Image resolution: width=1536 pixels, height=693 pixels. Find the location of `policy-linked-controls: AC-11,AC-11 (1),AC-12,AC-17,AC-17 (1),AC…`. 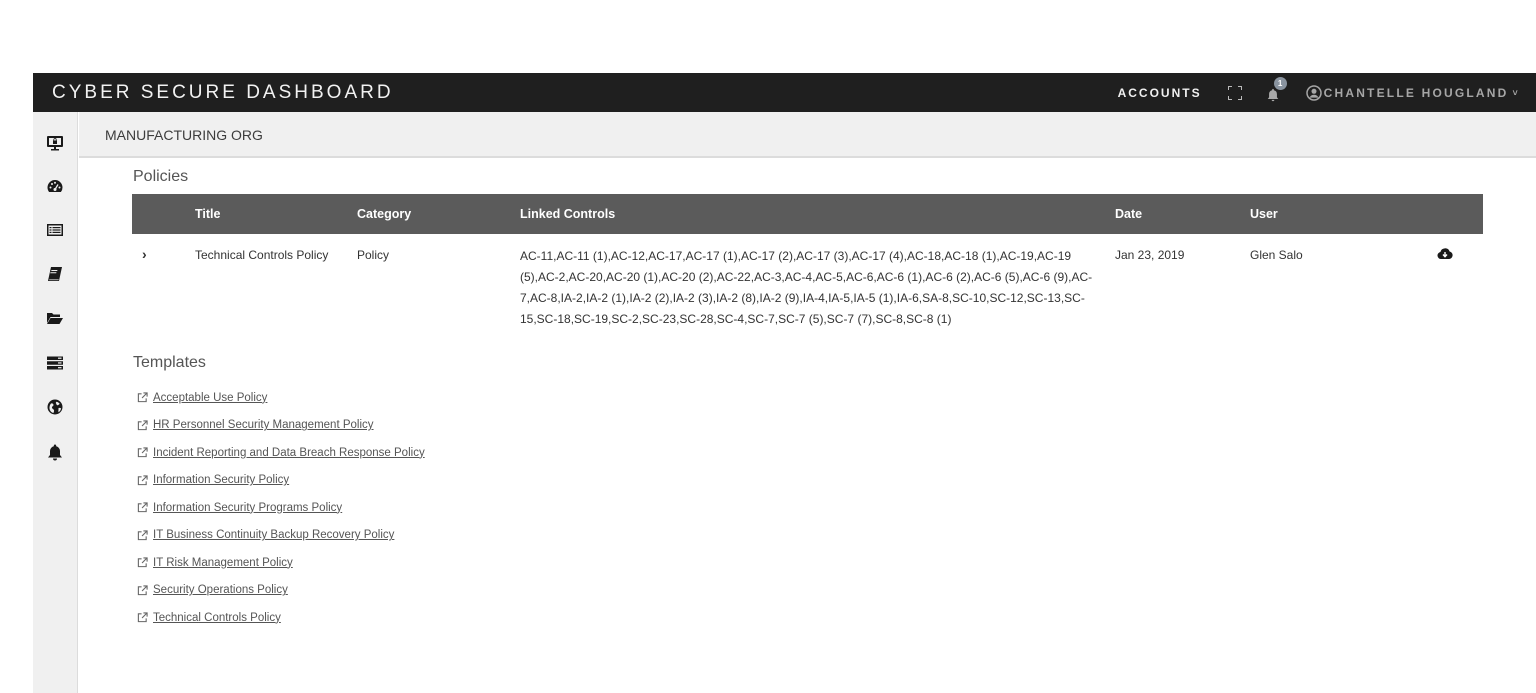

policy-linked-controls: AC-11,AC-11 (1),AC-12,AC-17,AC-17 (1),AC… is located at coordinates (806, 287).